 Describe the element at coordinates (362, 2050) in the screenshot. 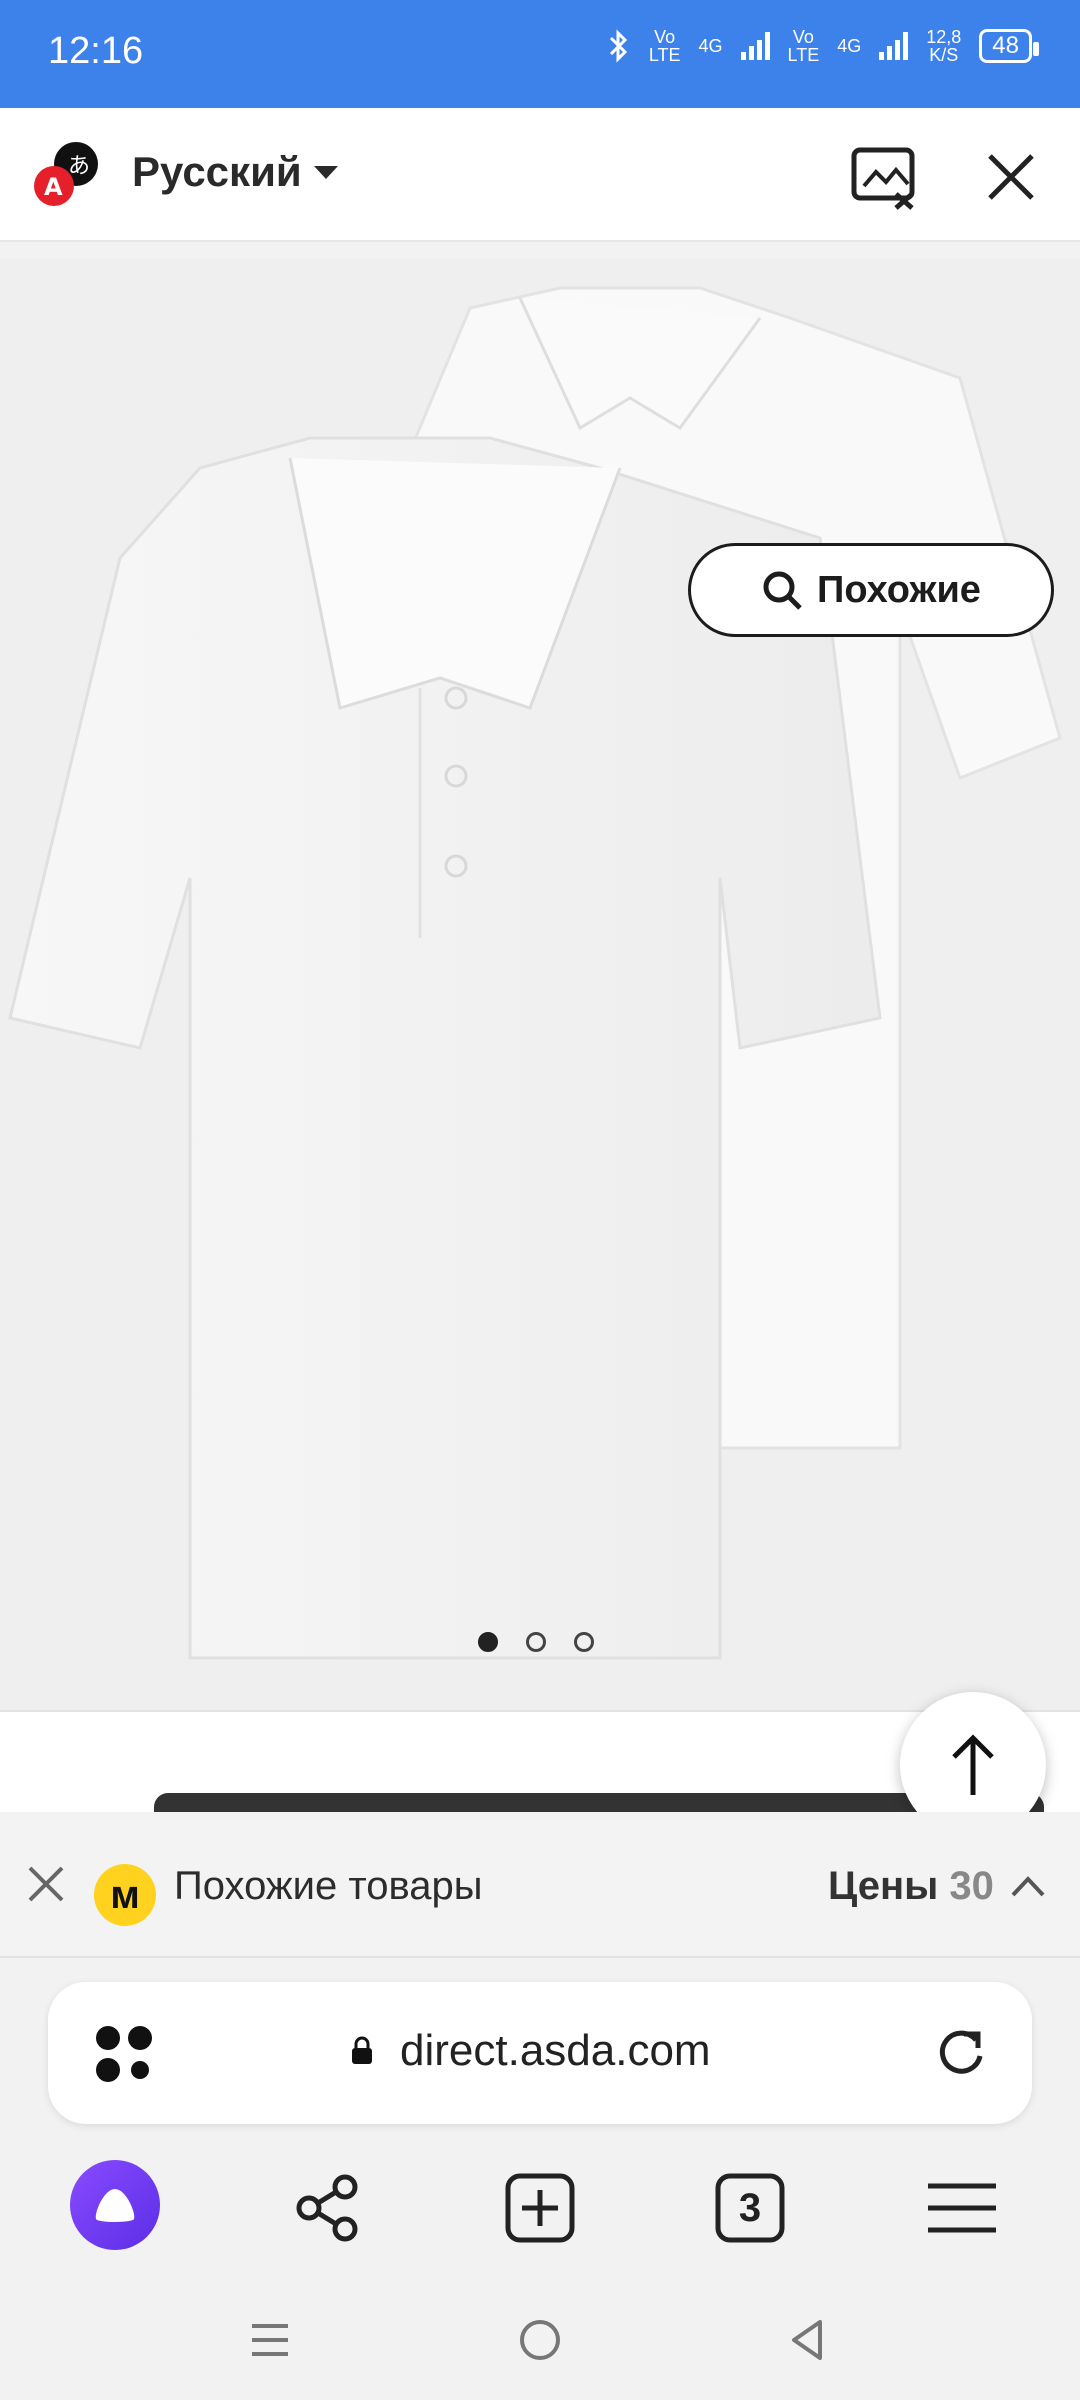

I see `lock-icon` at that location.